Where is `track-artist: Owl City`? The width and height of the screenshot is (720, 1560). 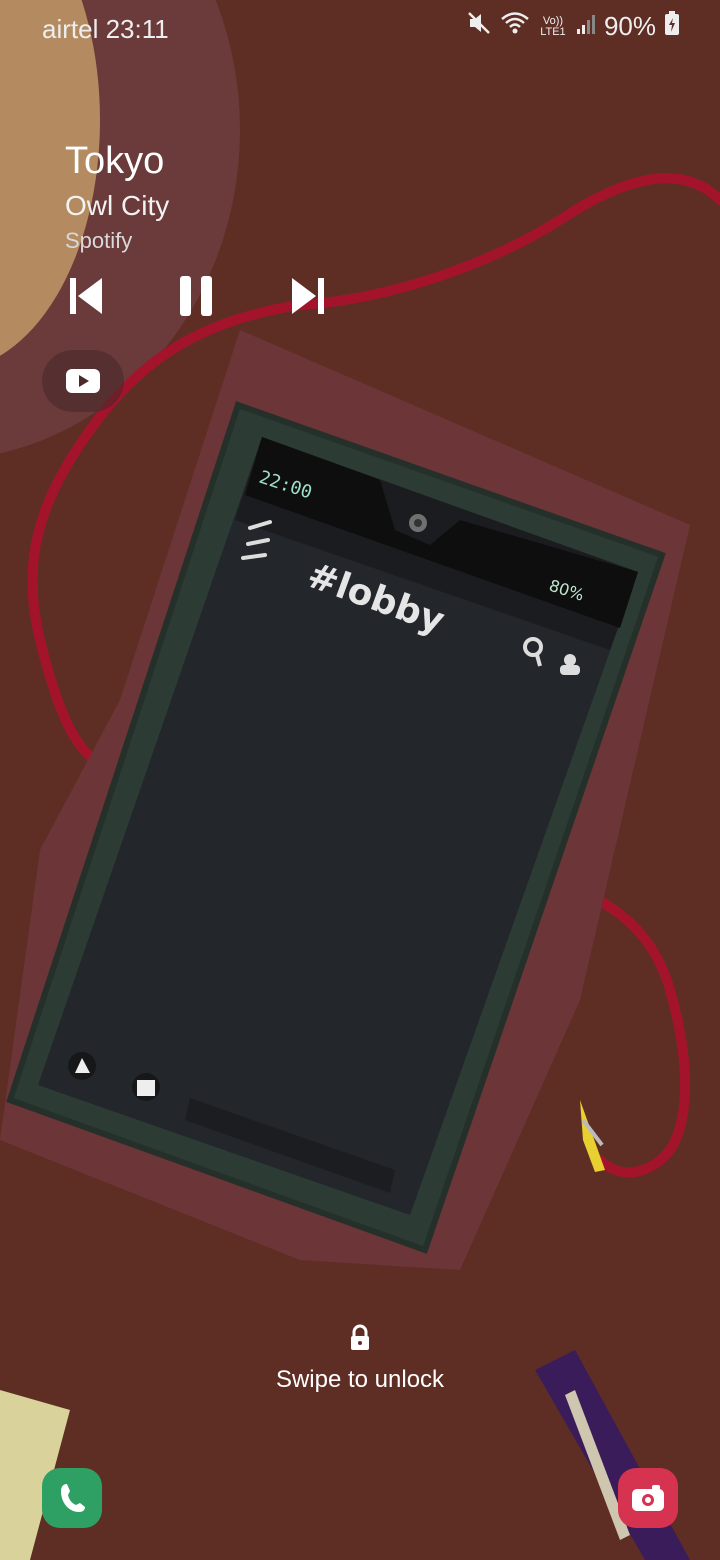
track-artist: Owl City is located at coordinates (117, 205).